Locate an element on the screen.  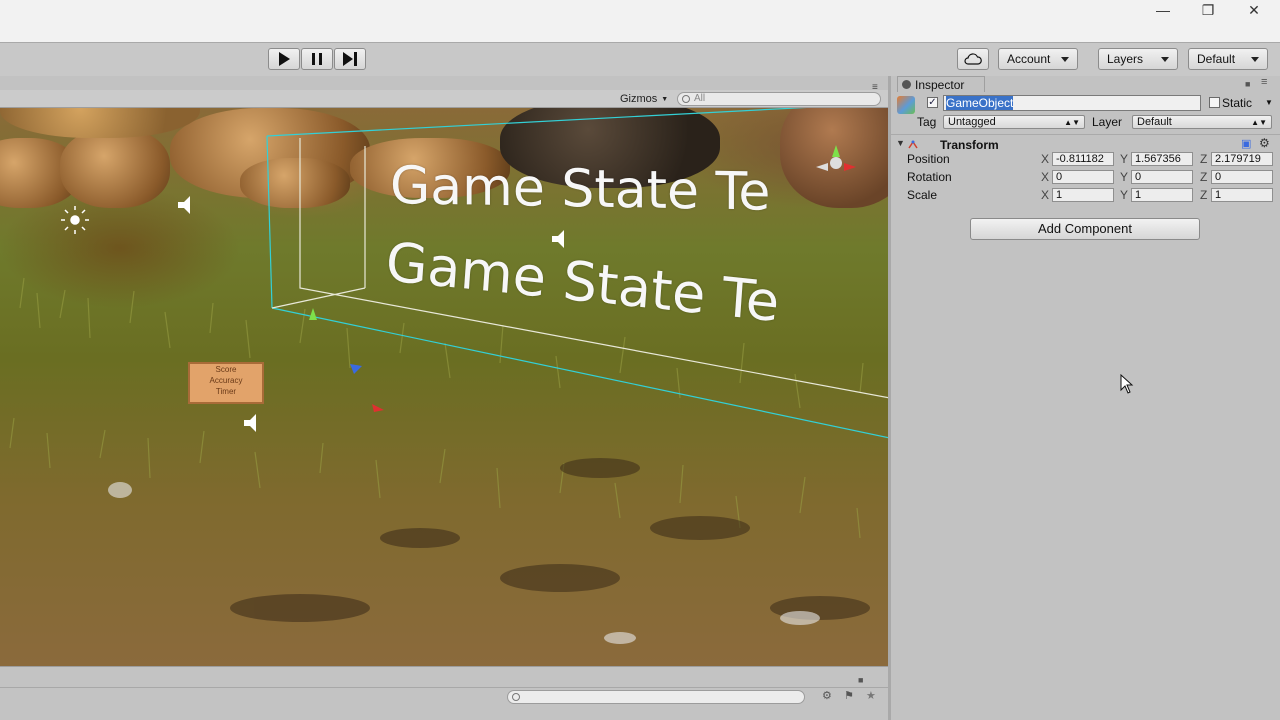
layers-dropdown: Layers is located at coordinates (1138, 59).